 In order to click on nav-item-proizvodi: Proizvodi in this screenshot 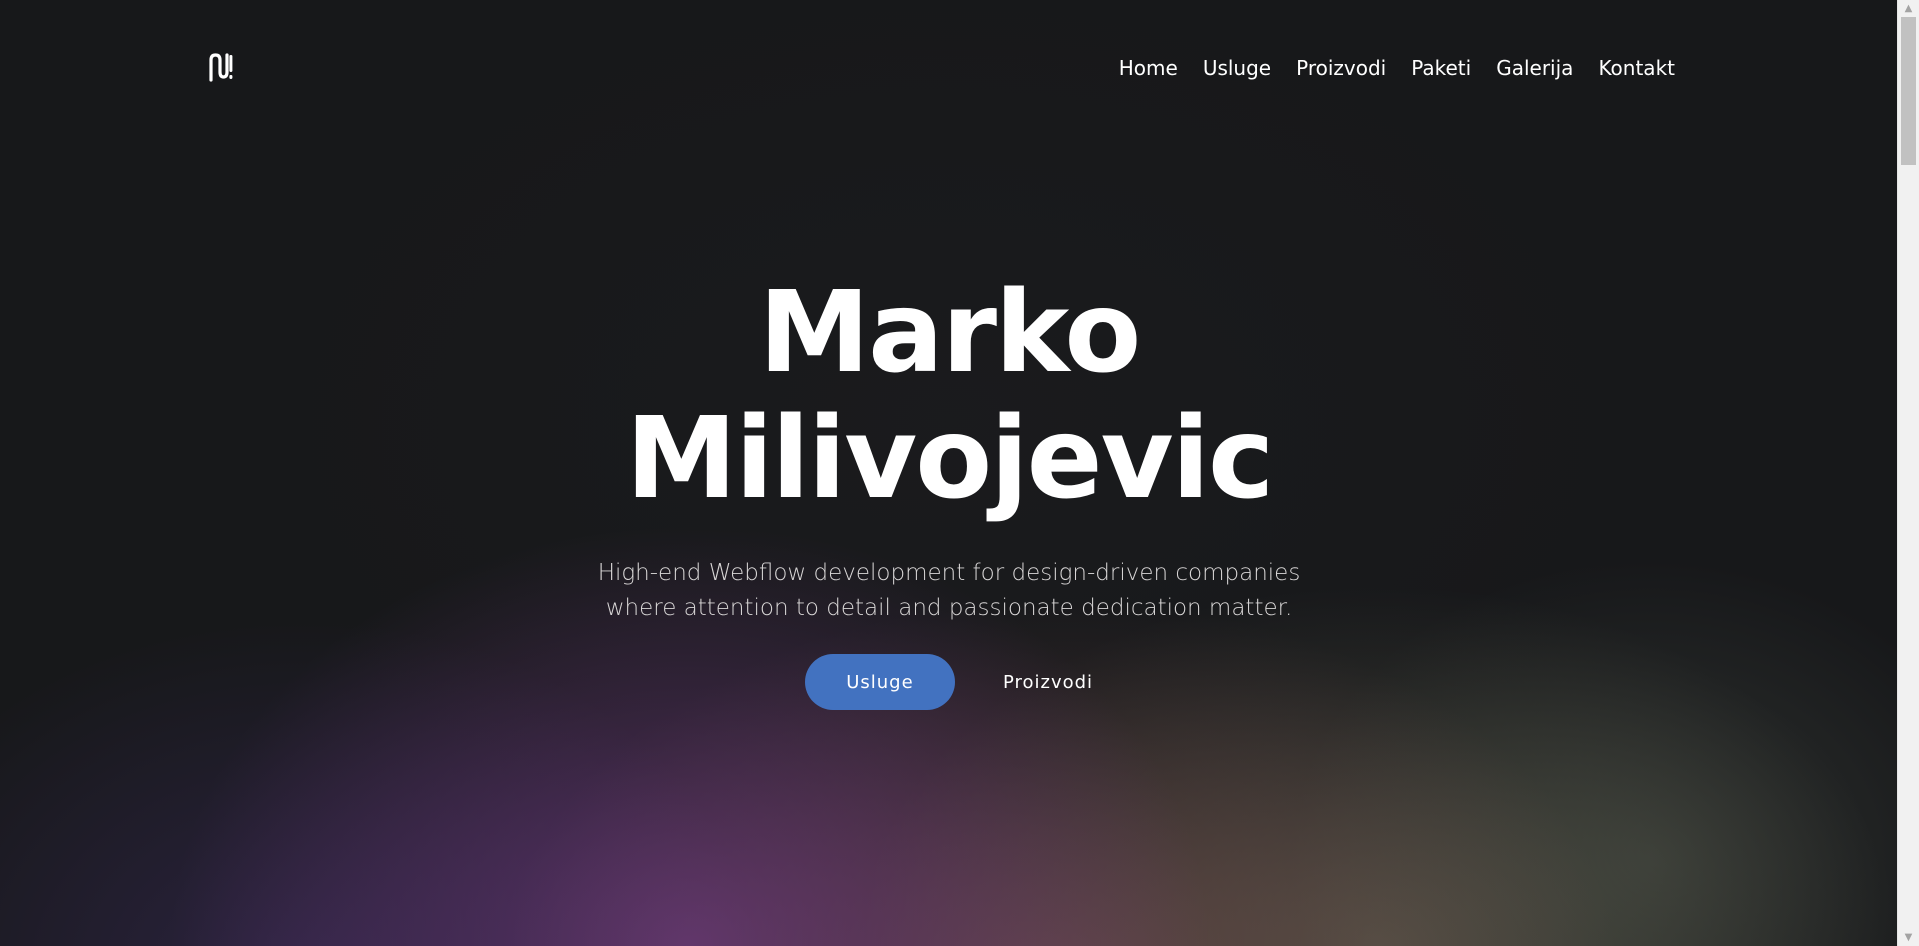, I will do `click(1341, 68)`.